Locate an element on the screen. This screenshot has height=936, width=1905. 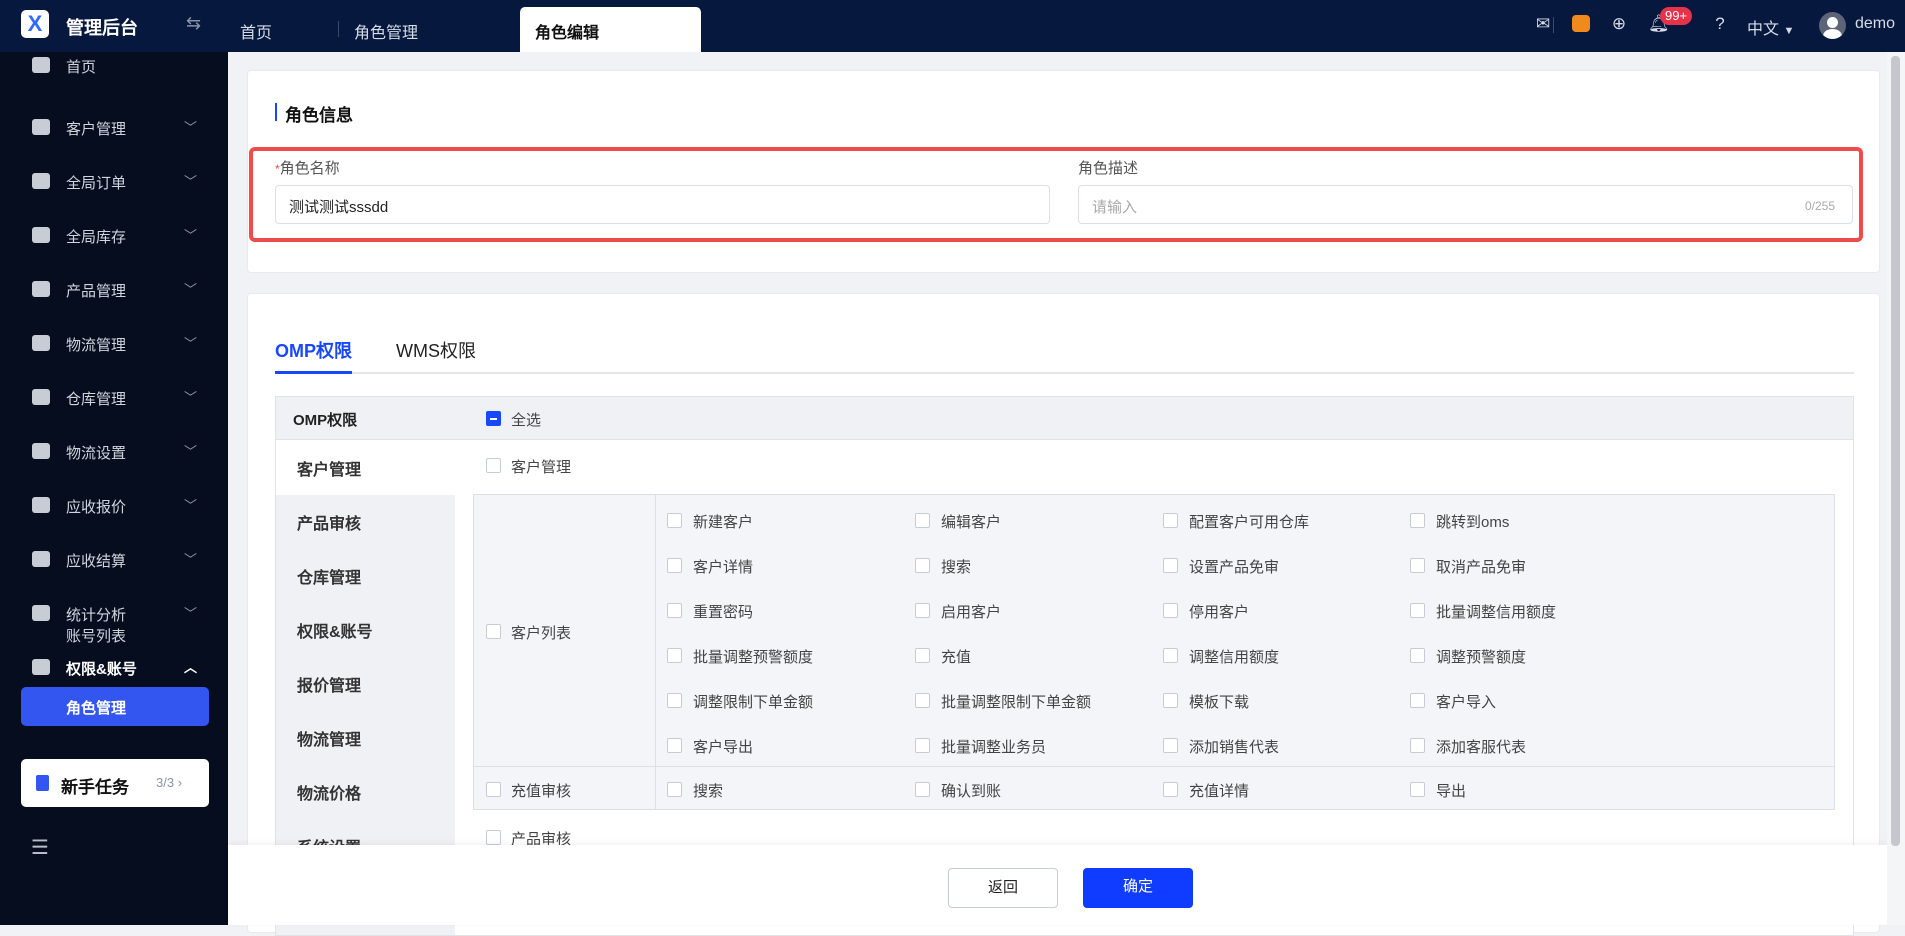
onboarding-tasks-card: 新手任务 3/3 › is located at coordinates (115, 783).